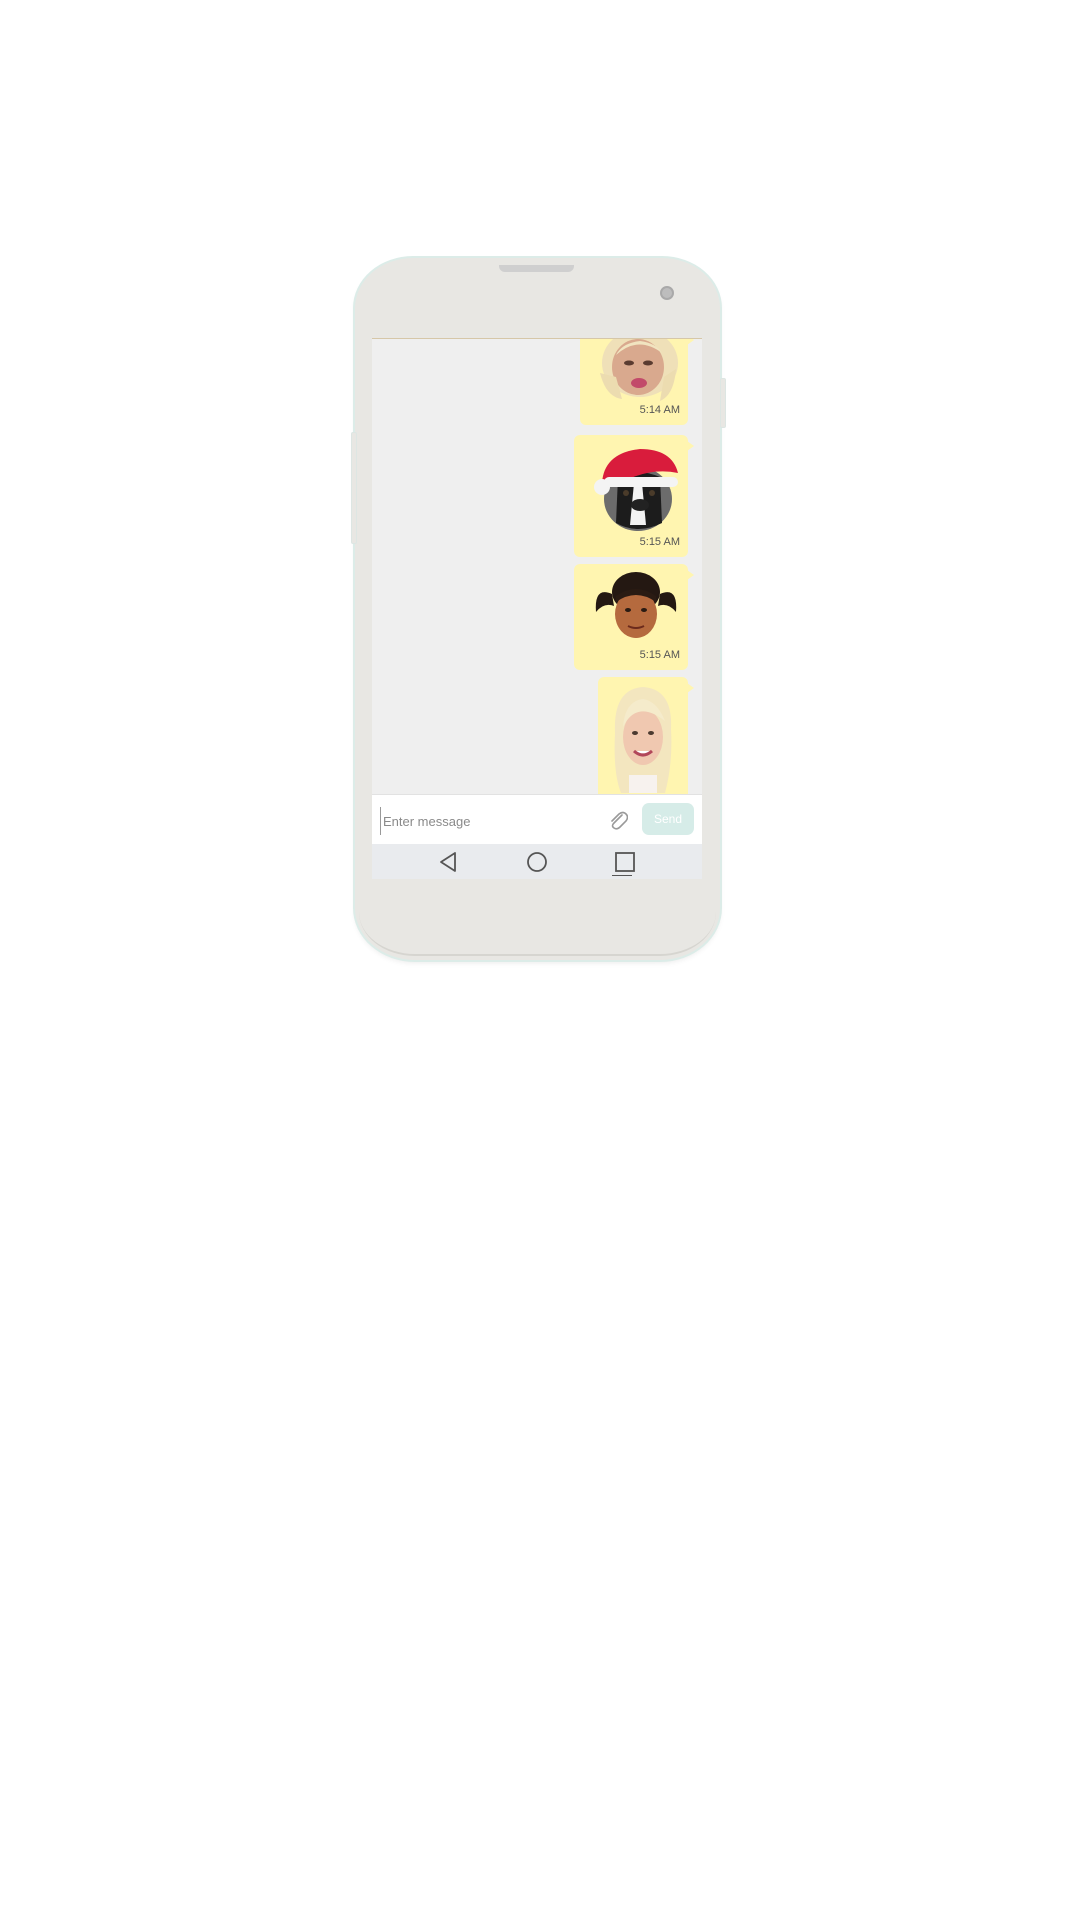 The height and width of the screenshot is (1920, 1080). What do you see at coordinates (536, 268) in the screenshot?
I see `earpiece-speaker` at bounding box center [536, 268].